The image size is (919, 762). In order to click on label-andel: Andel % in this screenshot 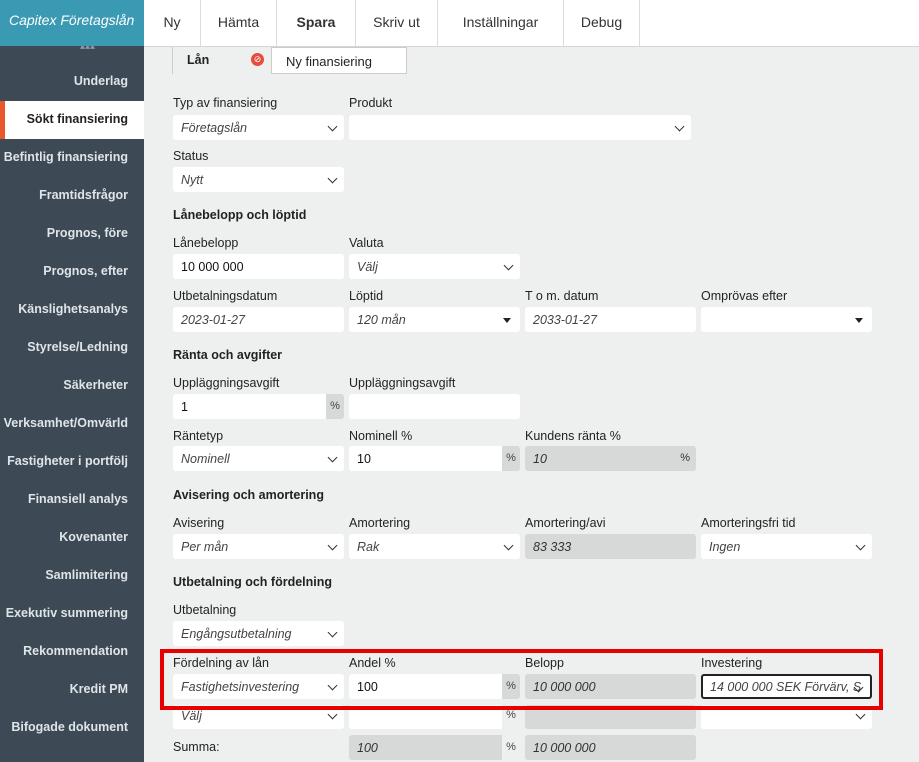, I will do `click(372, 663)`.